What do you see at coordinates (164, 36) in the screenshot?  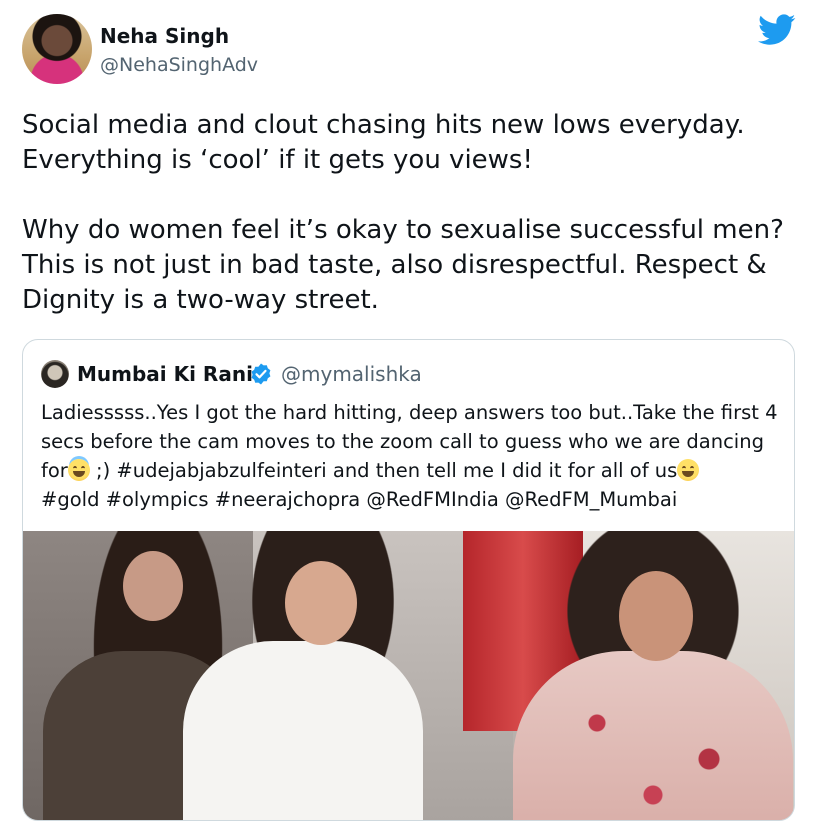 I see `author-name: Neha Singh` at bounding box center [164, 36].